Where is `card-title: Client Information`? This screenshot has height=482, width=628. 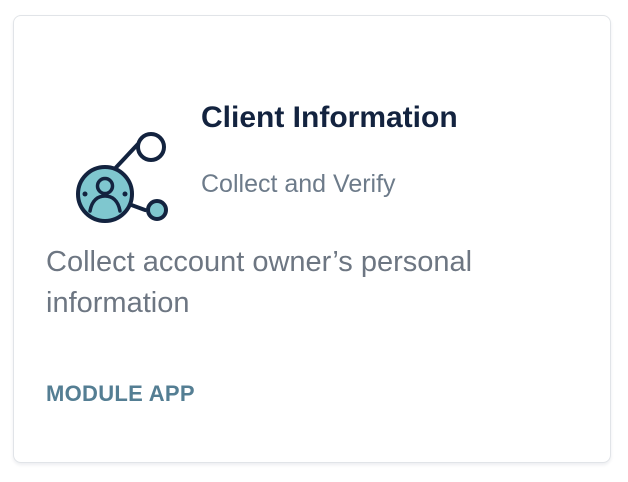 card-title: Client Information is located at coordinates (329, 117).